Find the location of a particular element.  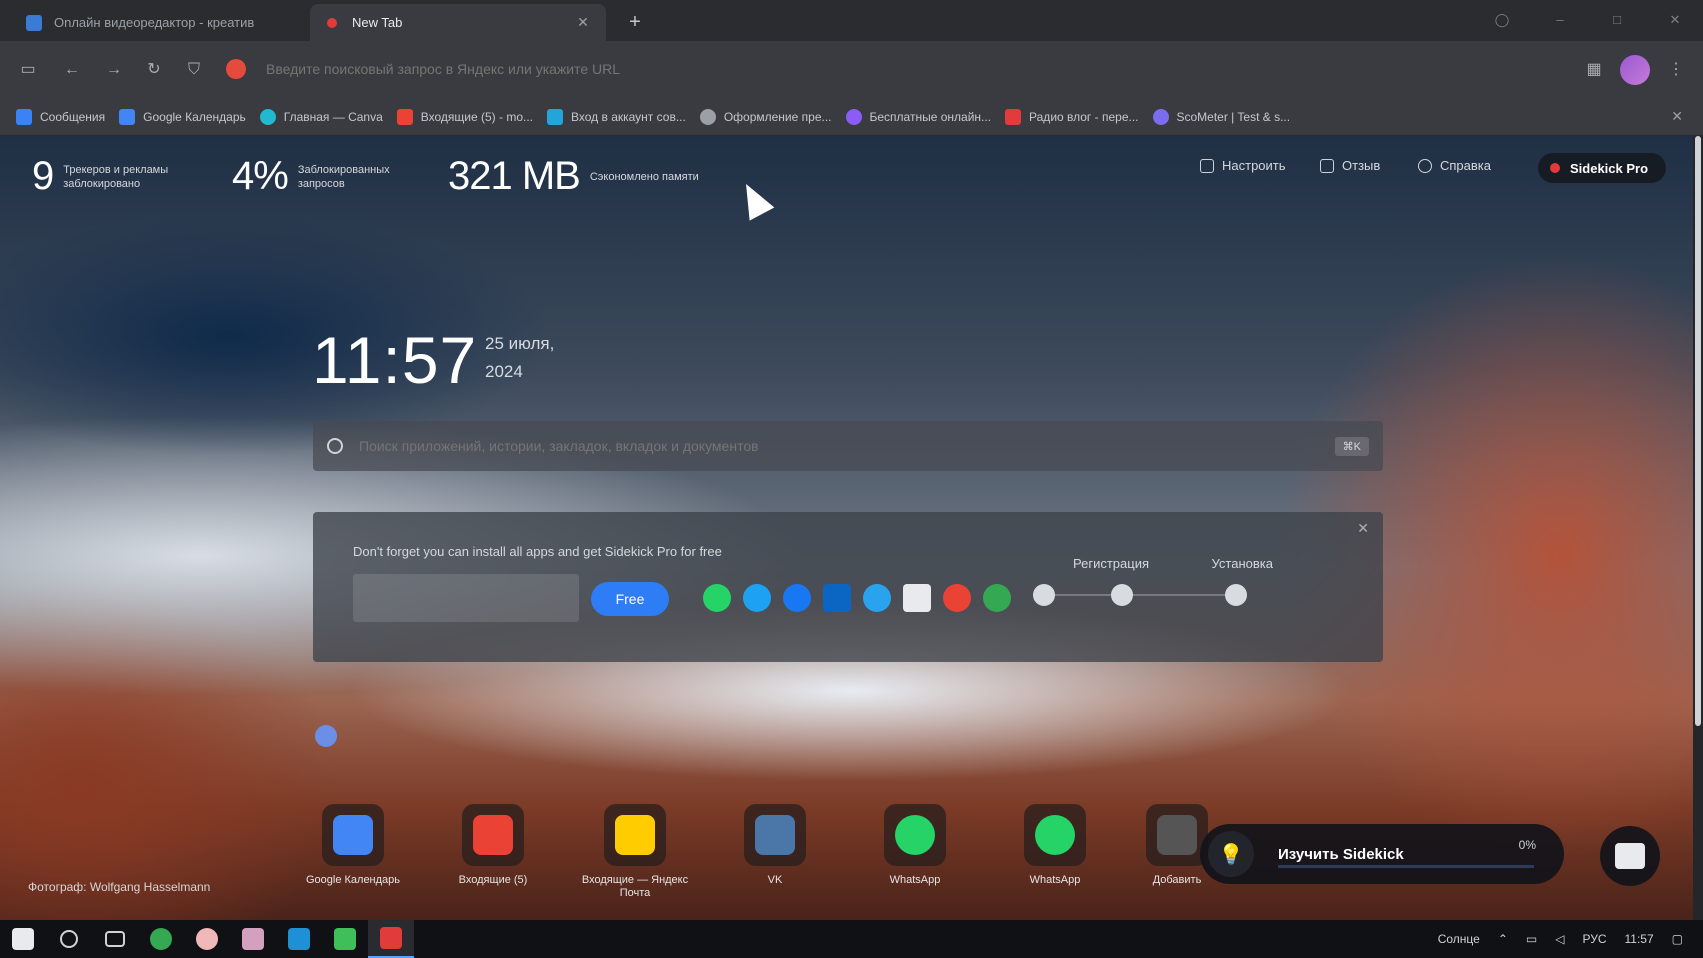

menu-icon: ⋮ is located at coordinates (1676, 70).